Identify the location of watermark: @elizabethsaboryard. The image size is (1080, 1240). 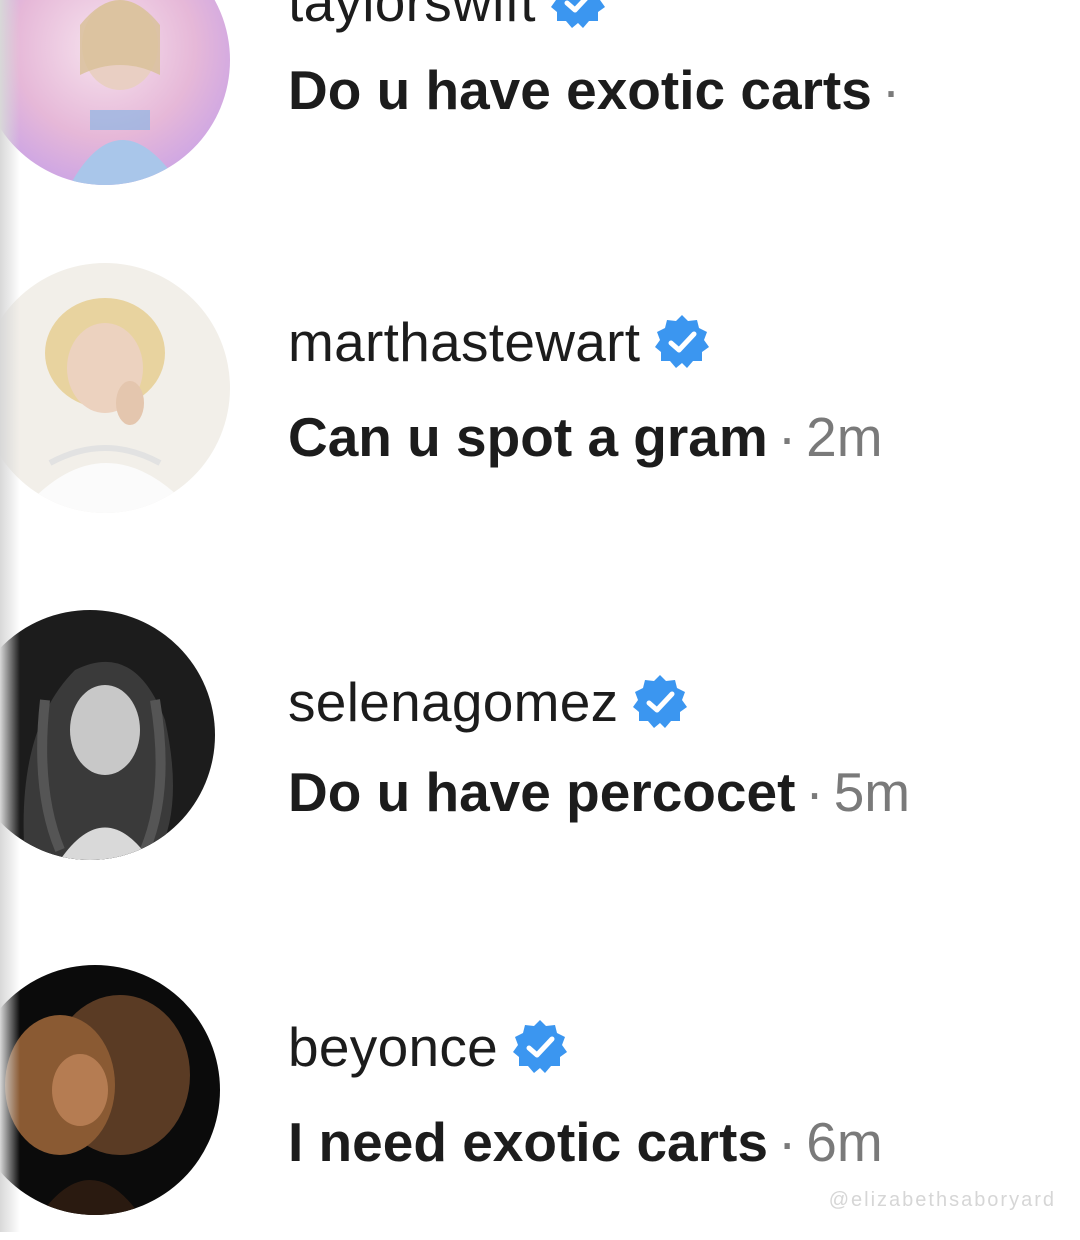
(942, 1200).